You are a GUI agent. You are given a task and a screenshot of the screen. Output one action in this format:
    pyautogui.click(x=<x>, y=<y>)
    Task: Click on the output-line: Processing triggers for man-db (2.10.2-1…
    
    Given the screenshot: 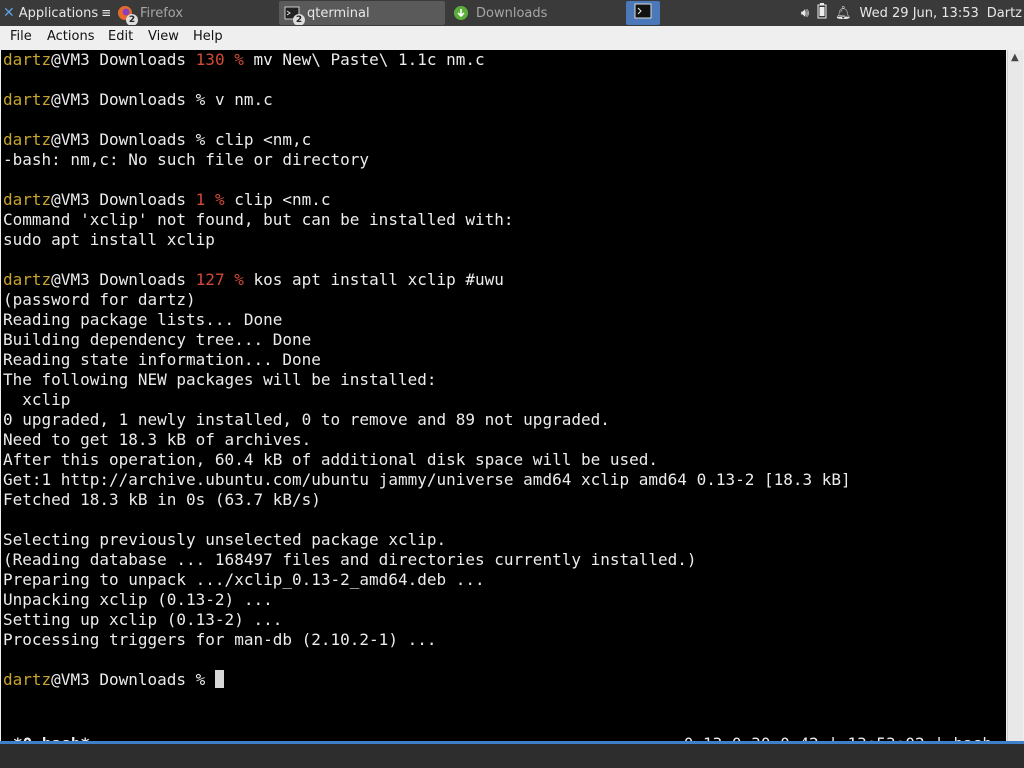 What is the action you would take?
    pyautogui.click(x=220, y=639)
    